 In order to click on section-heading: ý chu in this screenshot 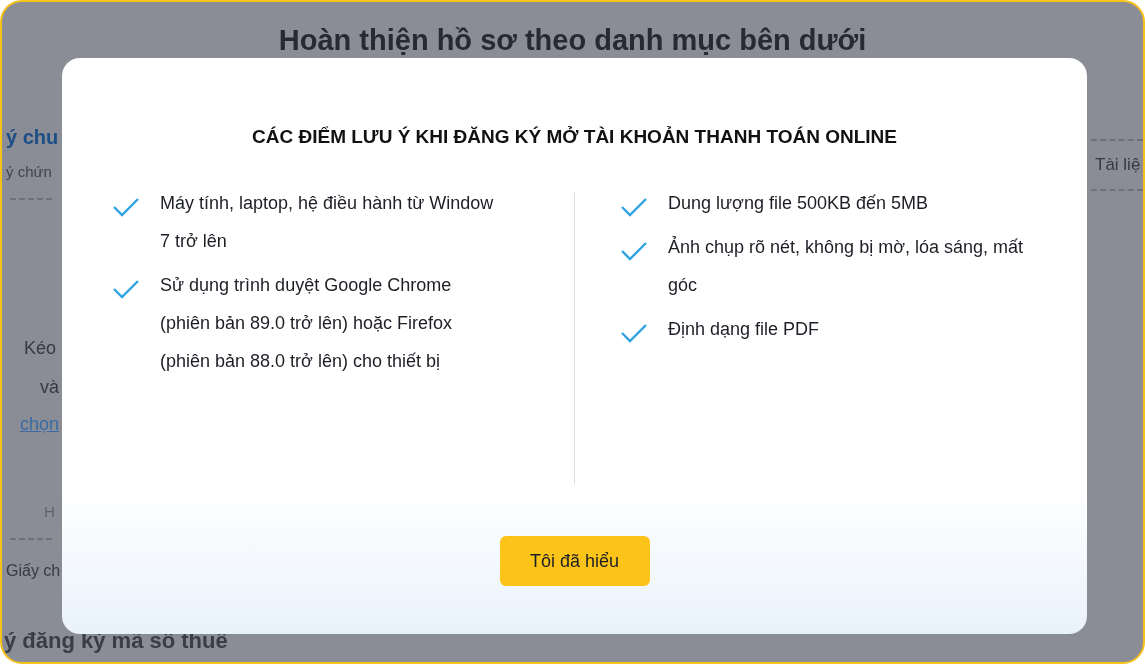, I will do `click(33, 137)`.